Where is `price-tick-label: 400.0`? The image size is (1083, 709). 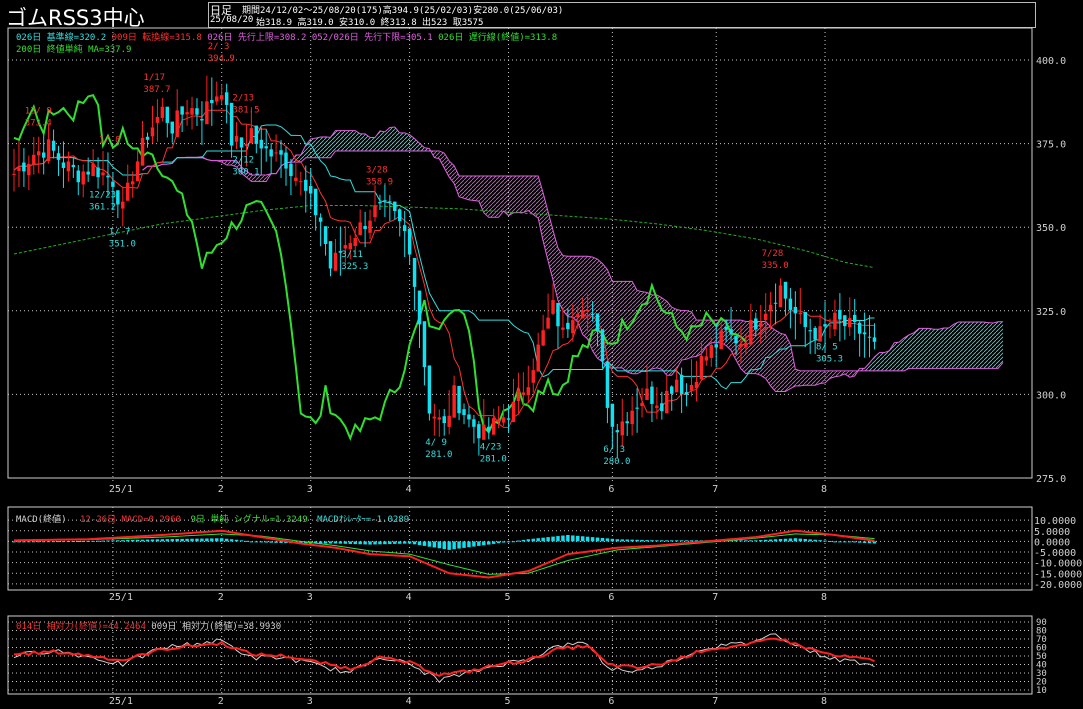
price-tick-label: 400.0 is located at coordinates (1051, 61).